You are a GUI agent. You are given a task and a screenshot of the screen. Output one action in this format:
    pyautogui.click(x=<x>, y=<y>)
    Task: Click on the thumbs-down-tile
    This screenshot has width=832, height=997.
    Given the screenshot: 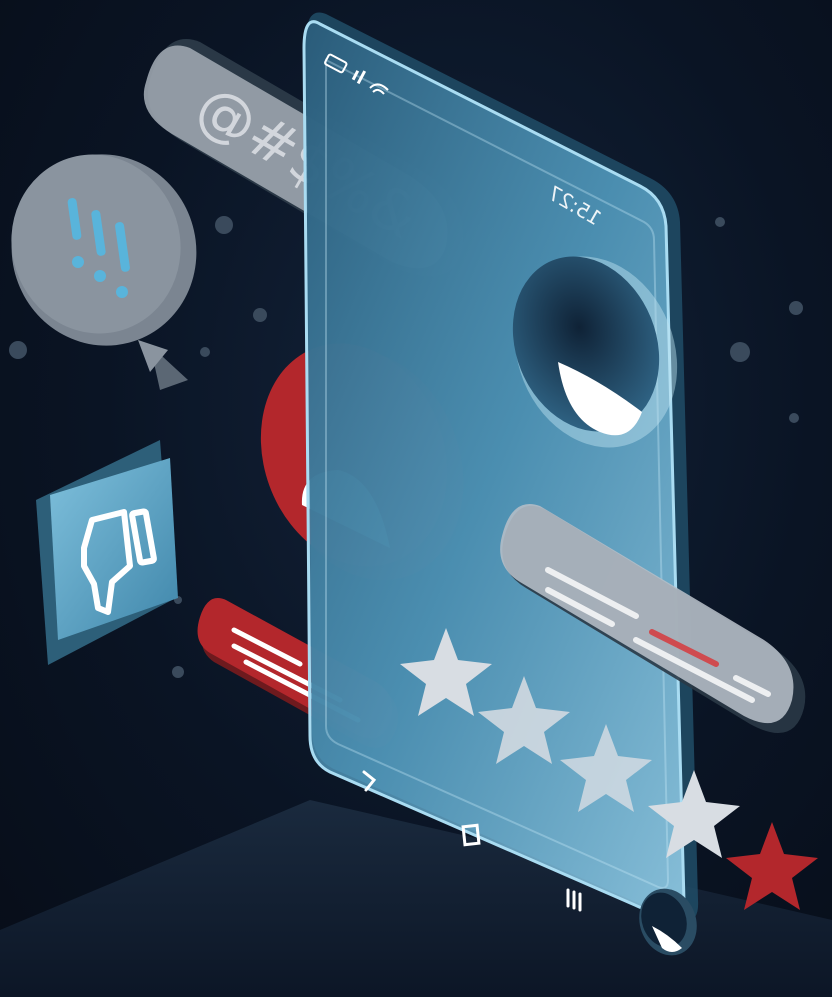 What is the action you would take?
    pyautogui.click(x=107, y=552)
    